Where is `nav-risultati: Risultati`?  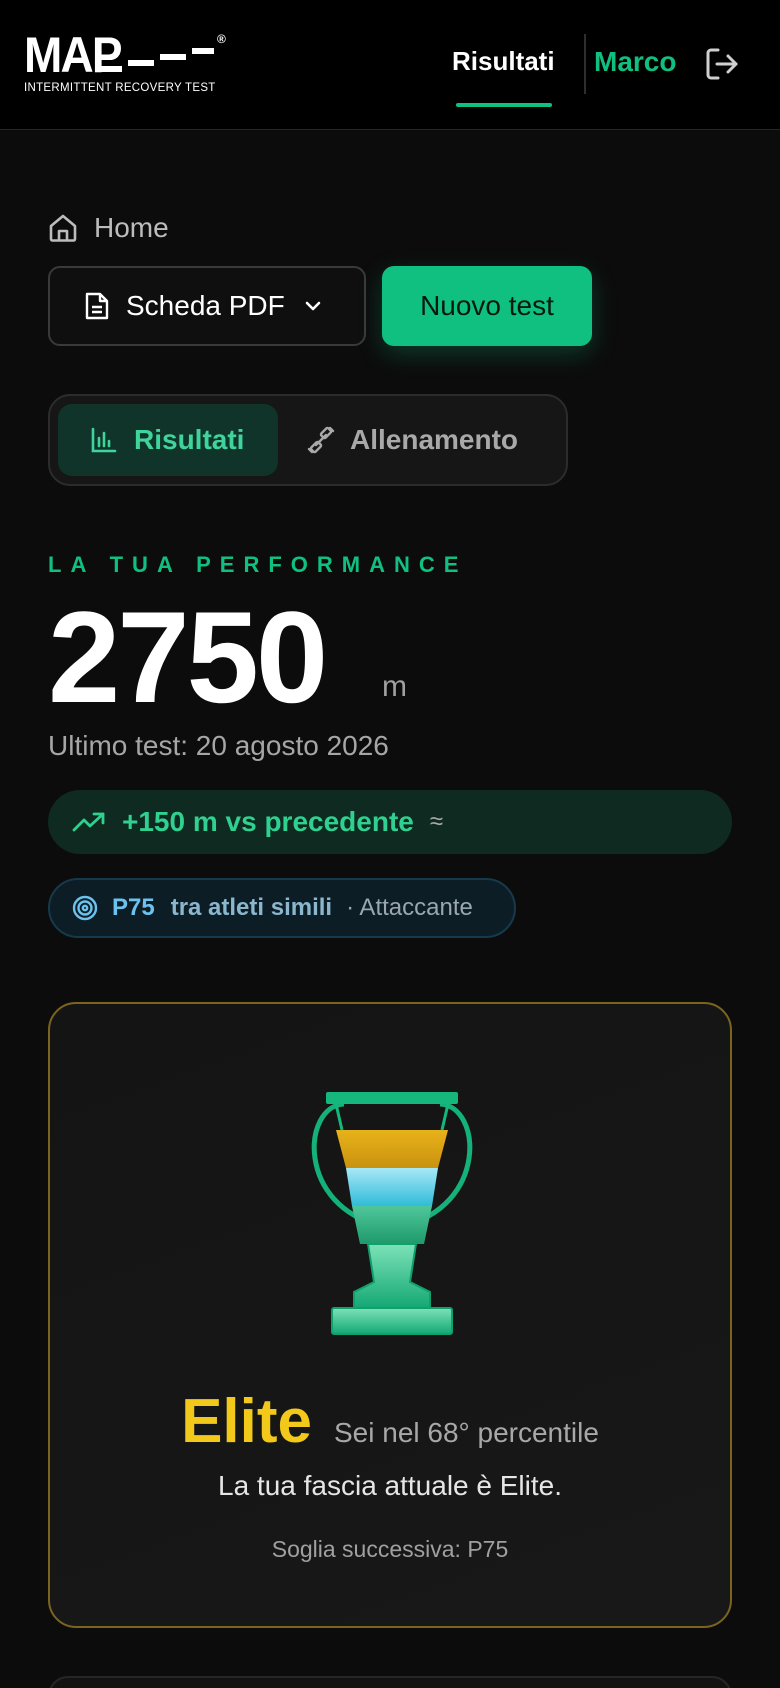 nav-risultati: Risultati is located at coordinates (503, 61).